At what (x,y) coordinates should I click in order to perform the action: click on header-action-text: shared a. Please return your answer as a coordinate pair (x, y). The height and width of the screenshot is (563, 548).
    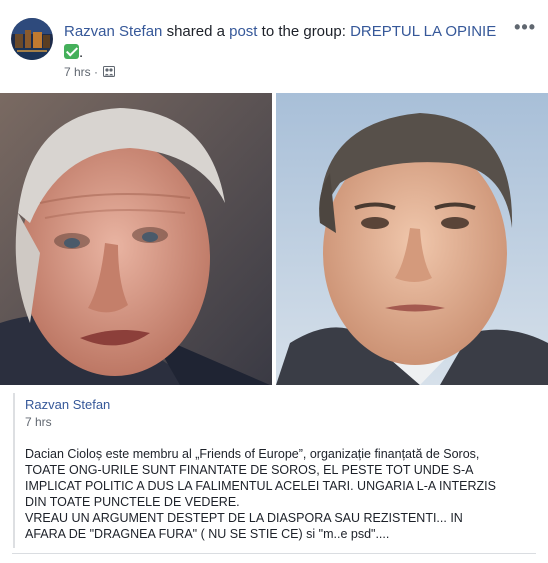
    Looking at the image, I should click on (196, 31).